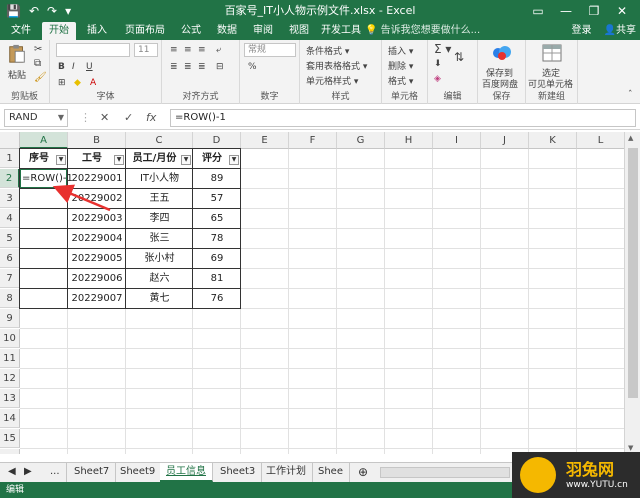  I want to click on cut-icon: ✂, so click(38, 49).